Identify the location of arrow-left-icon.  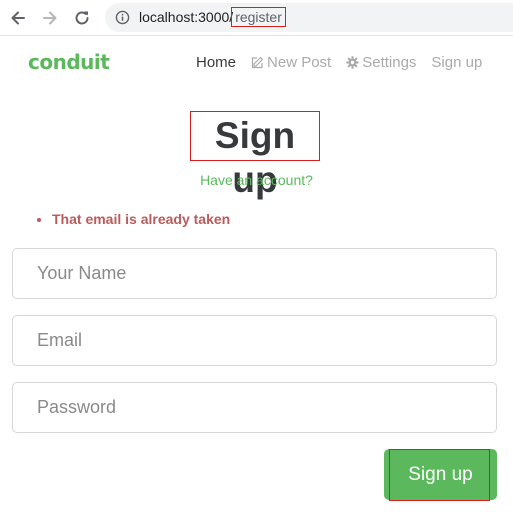
(18, 18).